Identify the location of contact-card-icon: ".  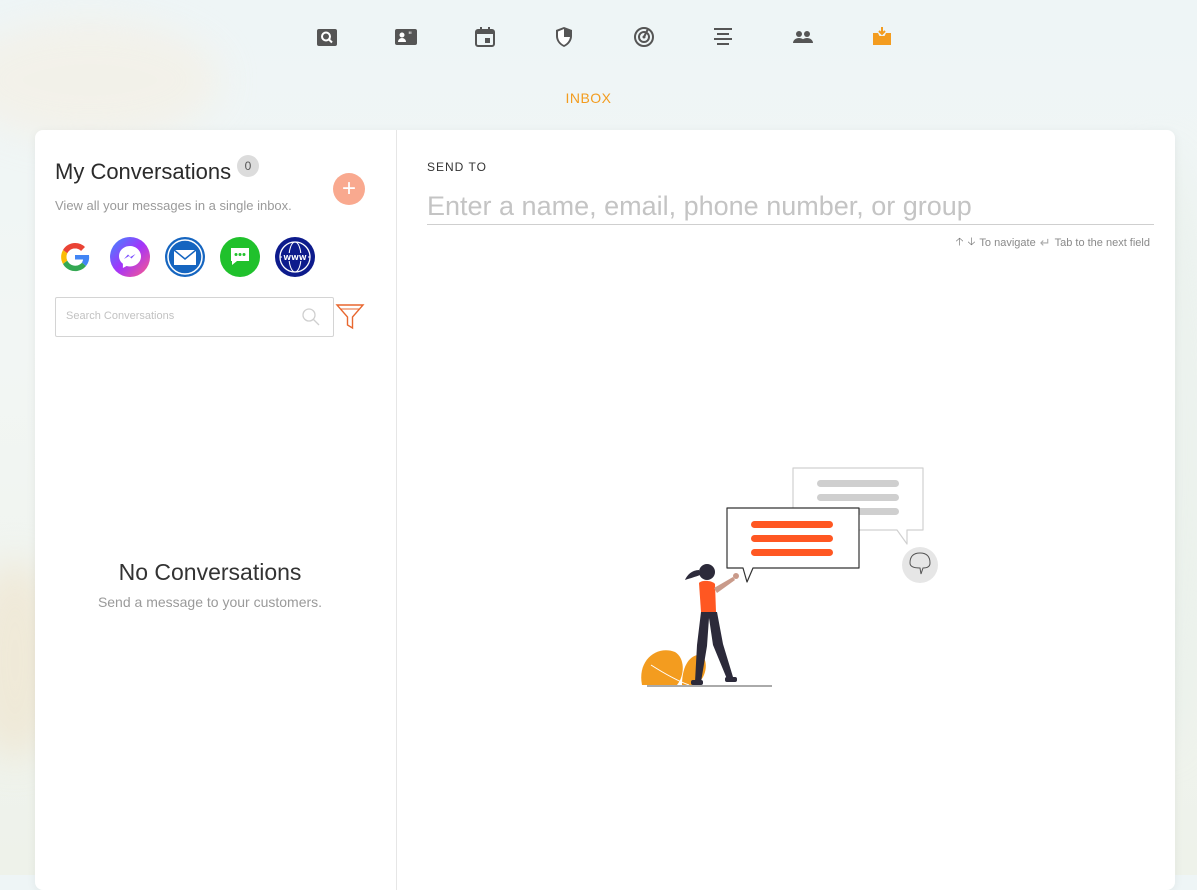
(406, 37).